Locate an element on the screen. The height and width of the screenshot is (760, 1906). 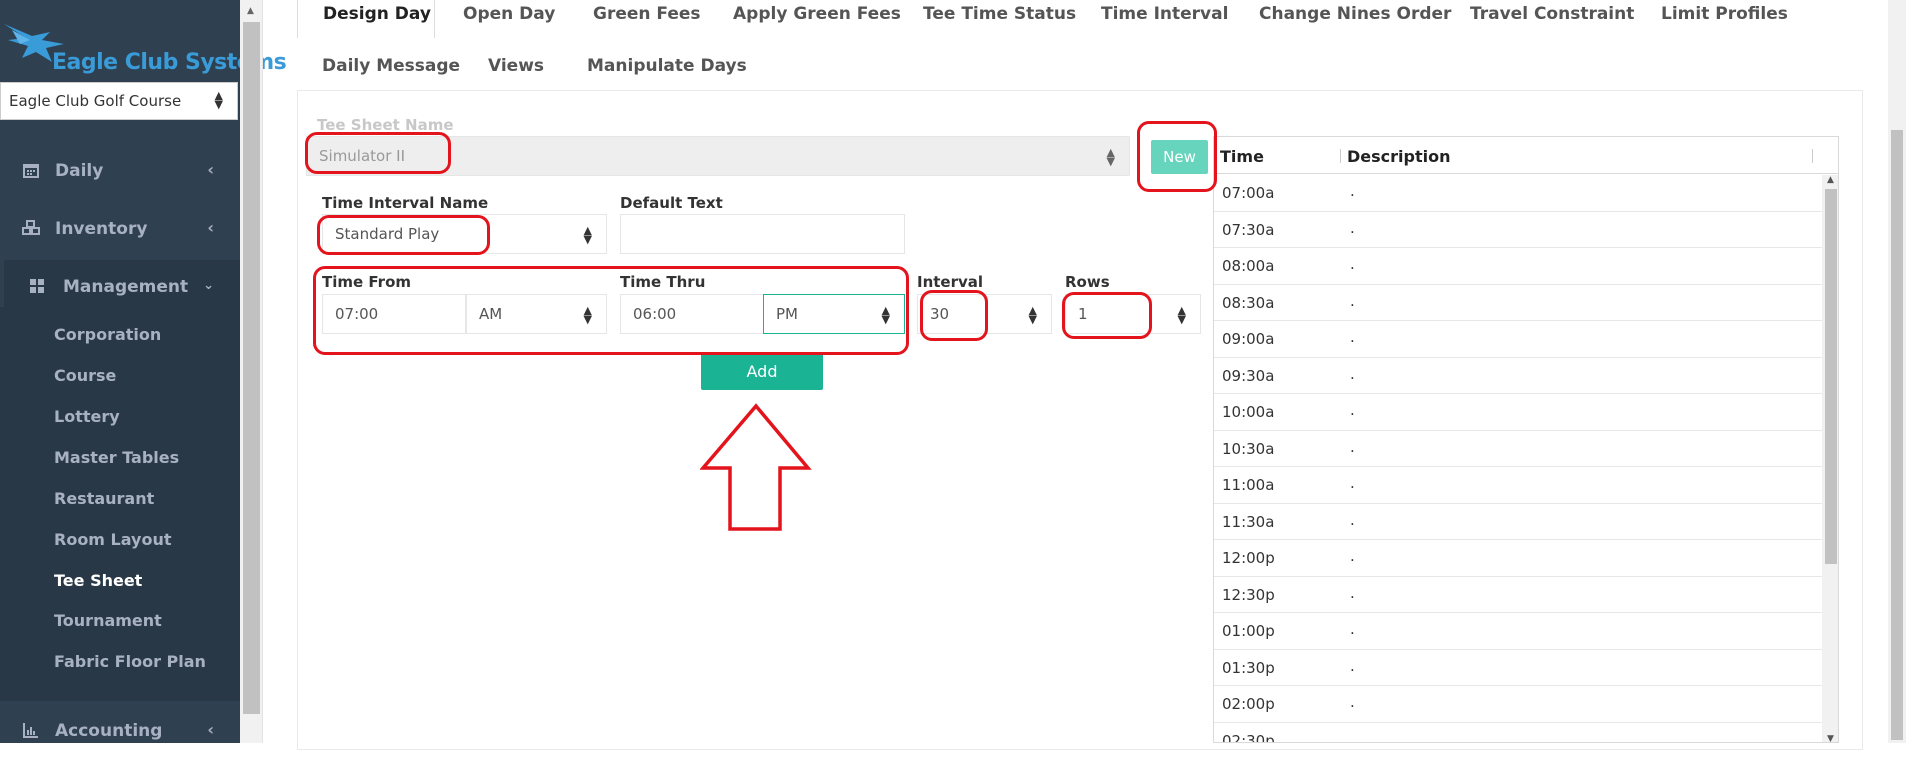
cell-time: 08:30a is located at coordinates (1248, 302).